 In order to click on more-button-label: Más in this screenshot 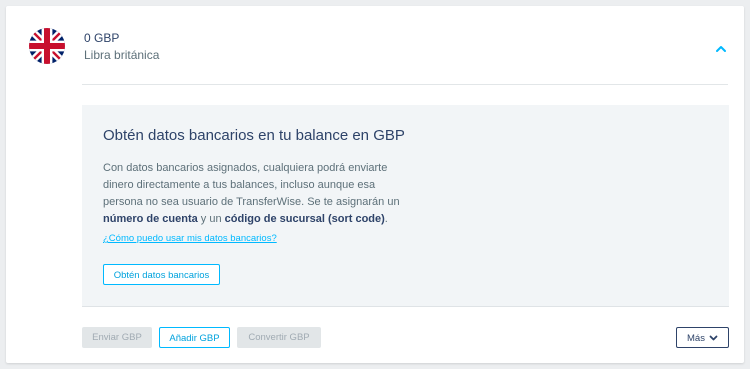, I will do `click(696, 338)`.